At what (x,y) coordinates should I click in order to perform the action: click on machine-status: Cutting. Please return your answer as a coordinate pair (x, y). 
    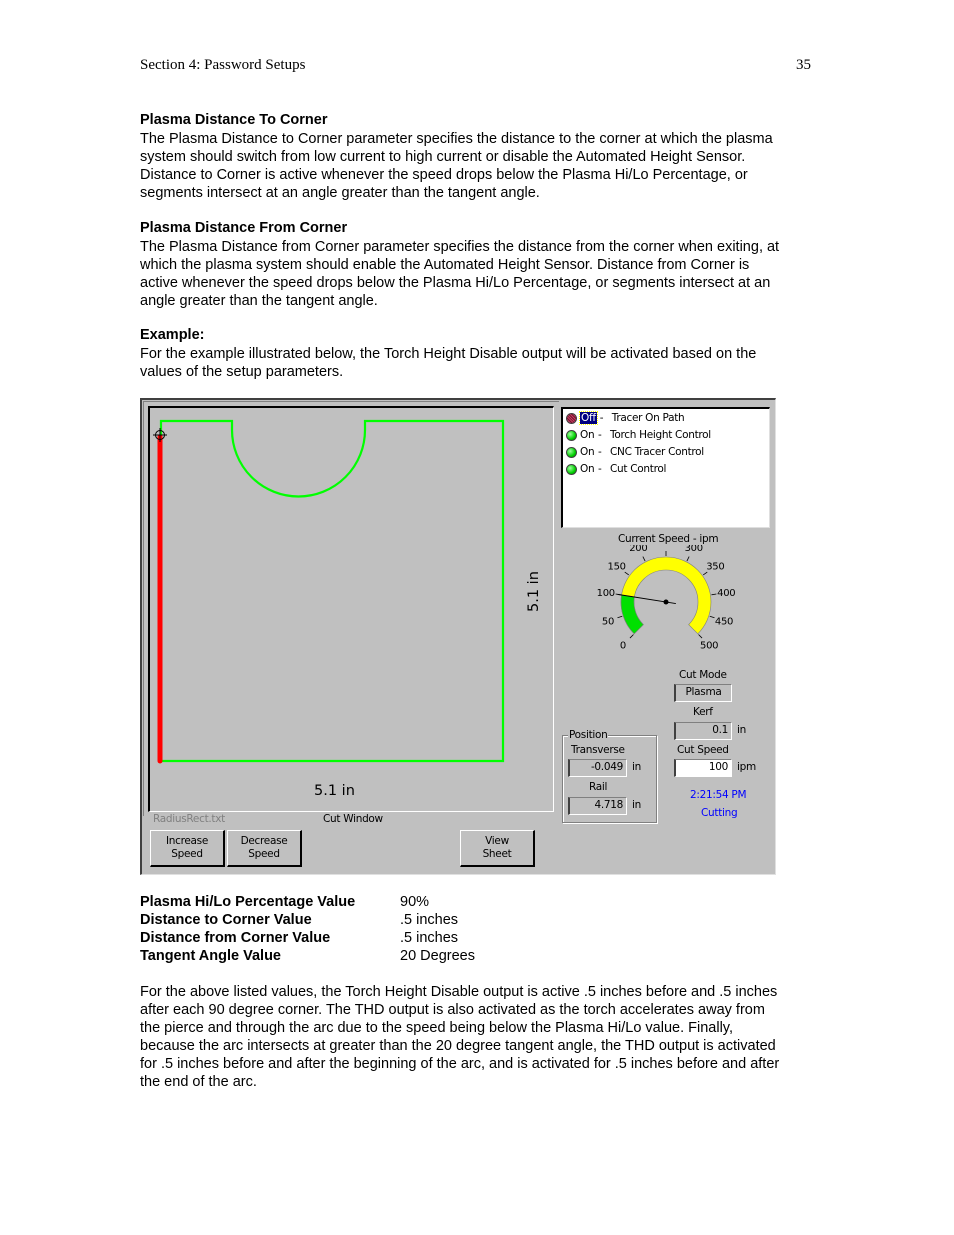
    Looking at the image, I should click on (719, 813).